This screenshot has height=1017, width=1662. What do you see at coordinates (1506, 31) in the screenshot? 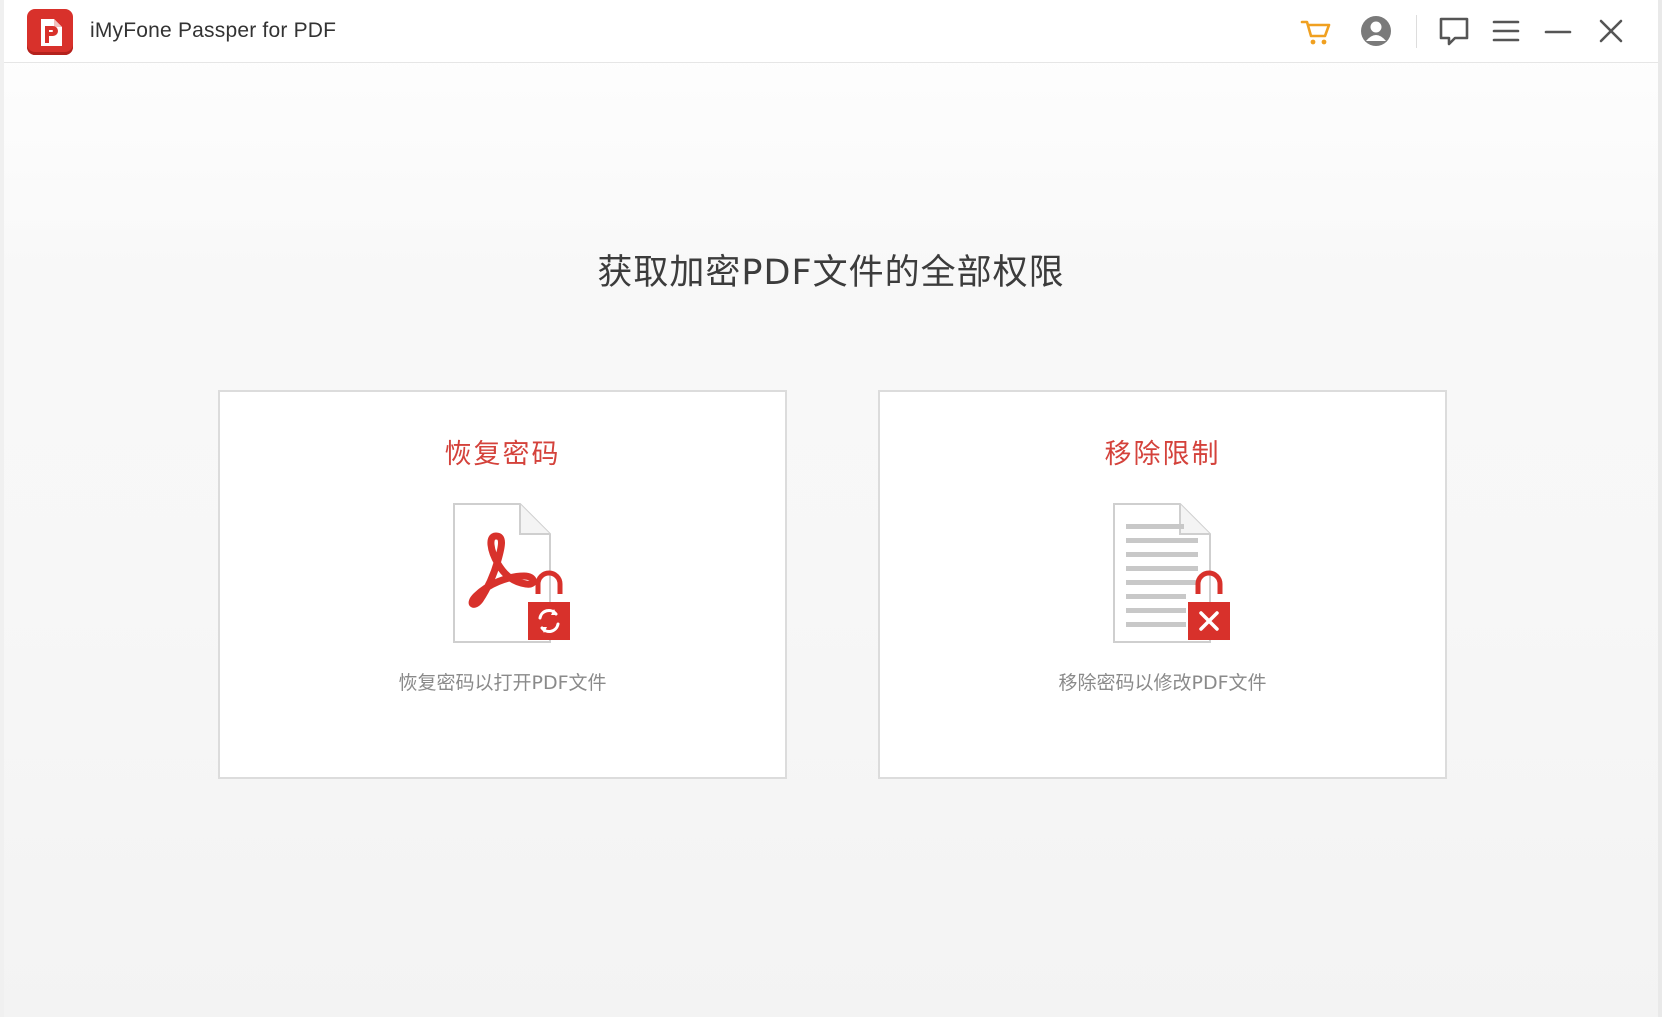
I see `menu-icon` at bounding box center [1506, 31].